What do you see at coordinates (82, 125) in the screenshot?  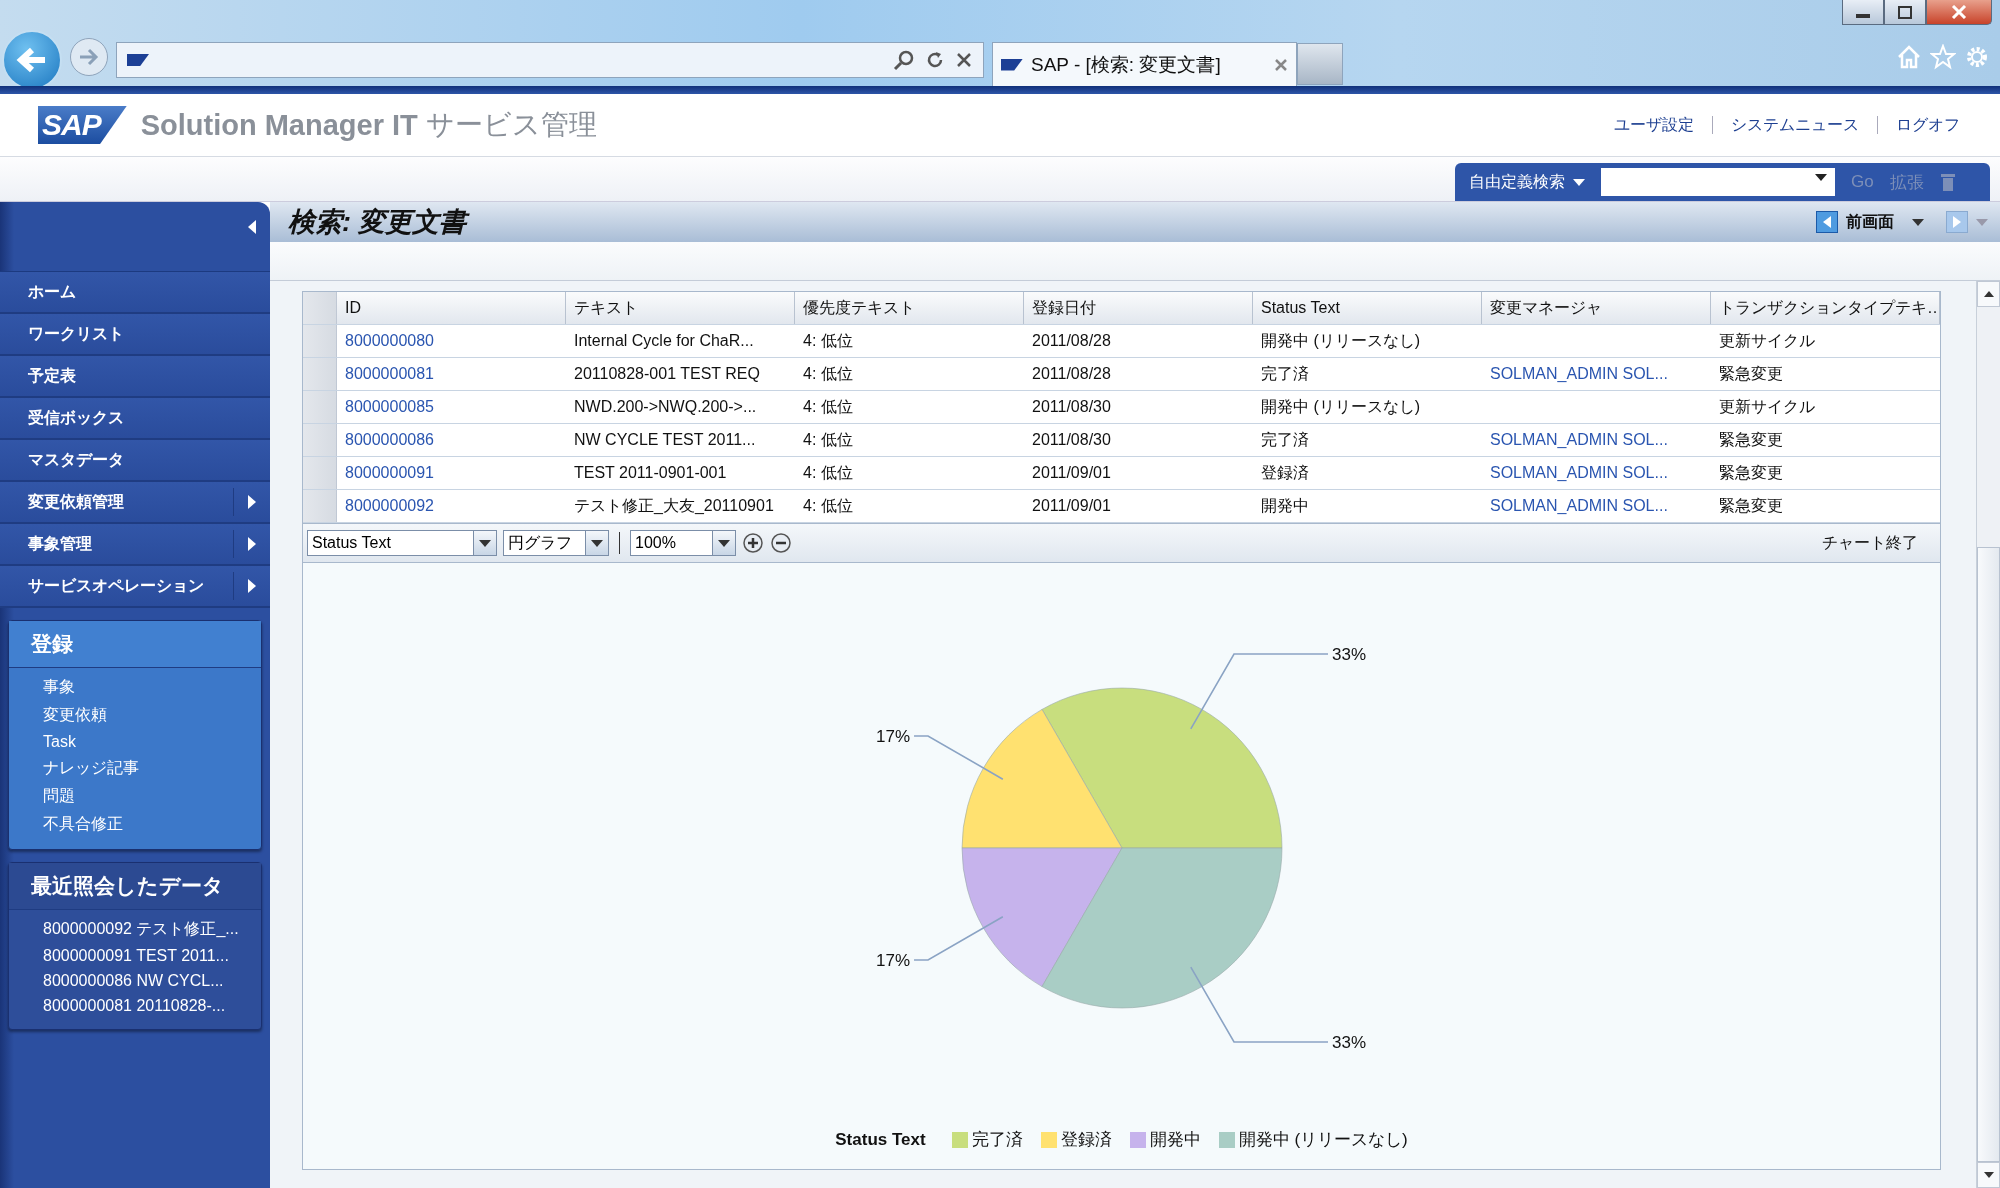 I see `logo: SAP` at bounding box center [82, 125].